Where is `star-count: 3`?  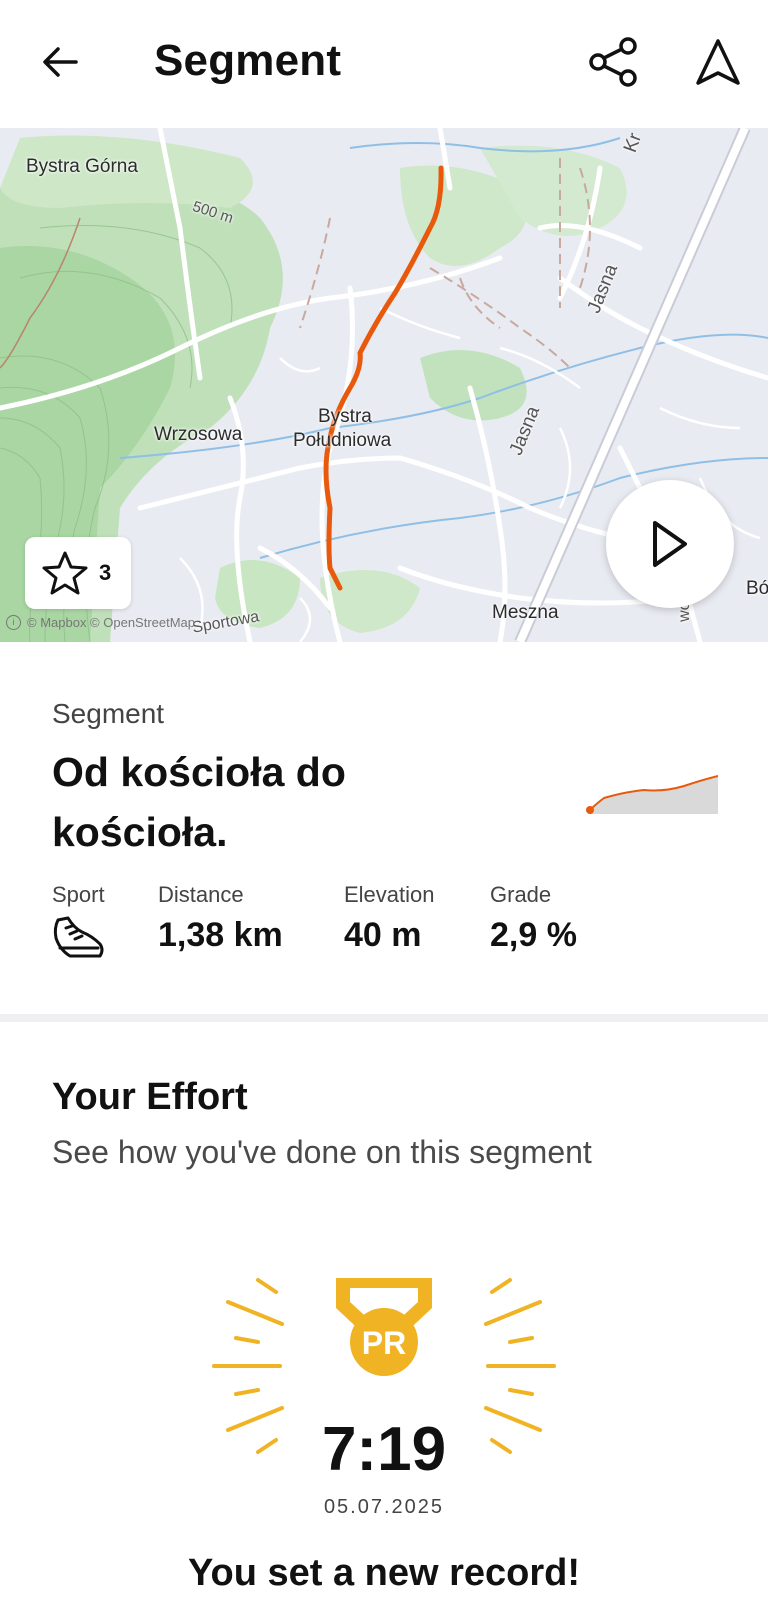 star-count: 3 is located at coordinates (105, 572).